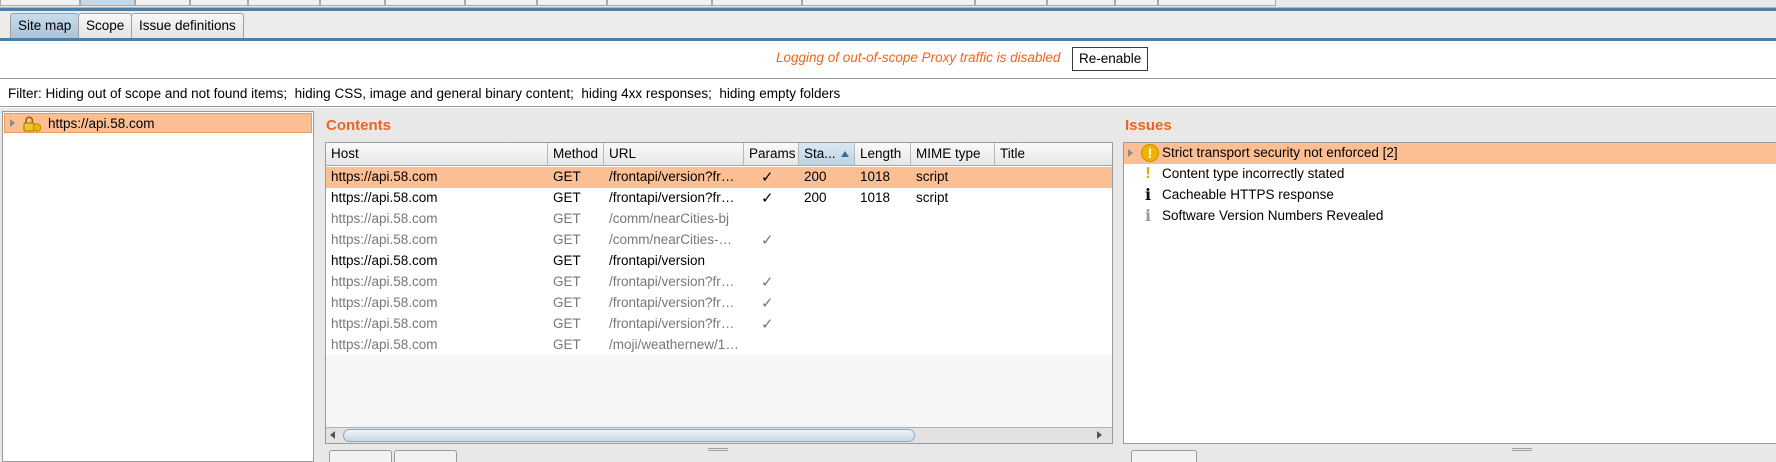 Image resolution: width=1776 pixels, height=462 pixels. What do you see at coordinates (815, 197) in the screenshot?
I see `cell-status: 200` at bounding box center [815, 197].